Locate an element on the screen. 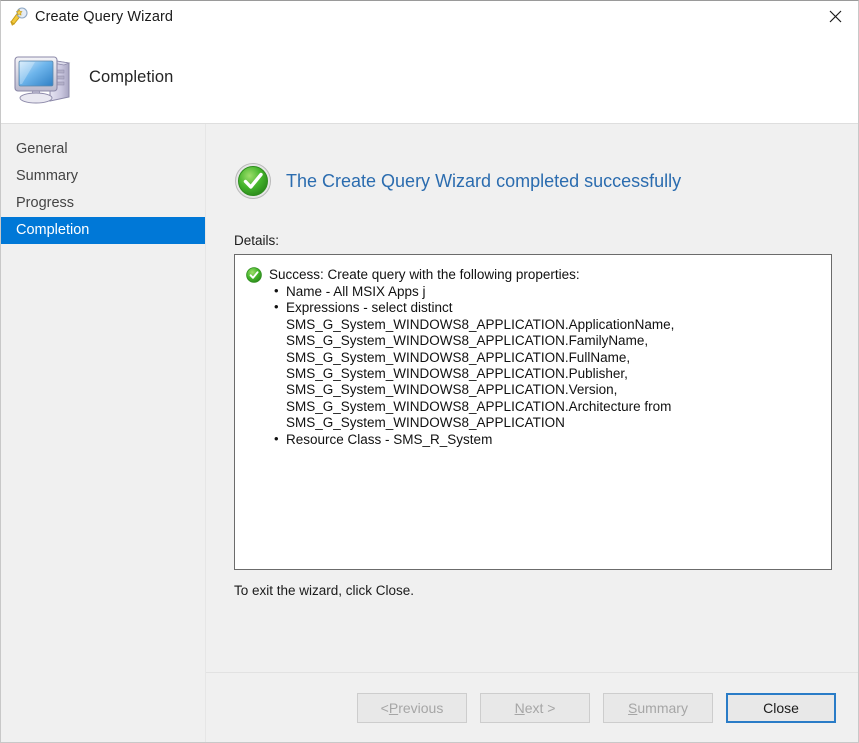 The image size is (859, 743). previous-button: < Previous is located at coordinates (412, 707).